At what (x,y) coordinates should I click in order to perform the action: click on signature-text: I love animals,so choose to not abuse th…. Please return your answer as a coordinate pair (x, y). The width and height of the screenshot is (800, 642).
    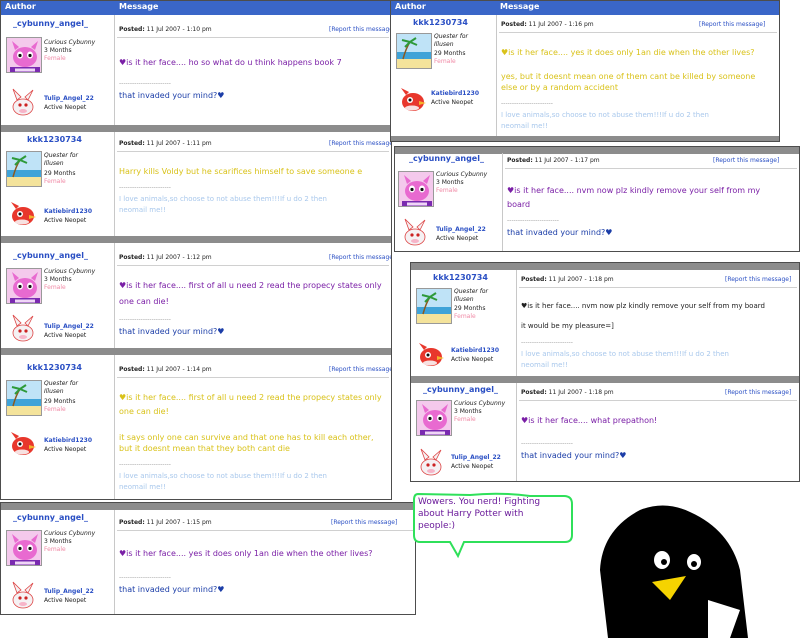
    Looking at the image, I should click on (625, 359).